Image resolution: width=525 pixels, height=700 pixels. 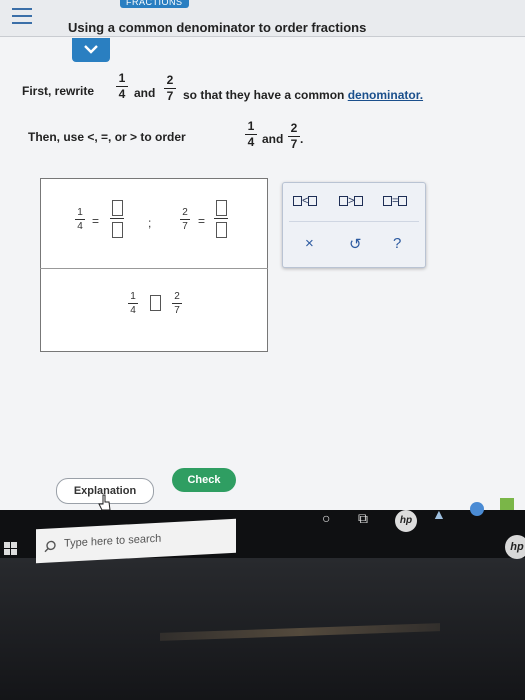 I want to click on answer-fraction-a: 14, so click(x=80, y=219).